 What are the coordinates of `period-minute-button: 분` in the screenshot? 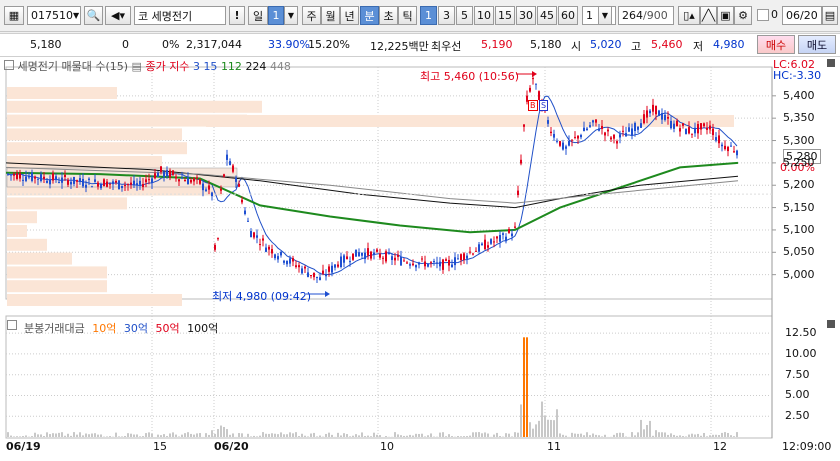 It's located at (369, 15).